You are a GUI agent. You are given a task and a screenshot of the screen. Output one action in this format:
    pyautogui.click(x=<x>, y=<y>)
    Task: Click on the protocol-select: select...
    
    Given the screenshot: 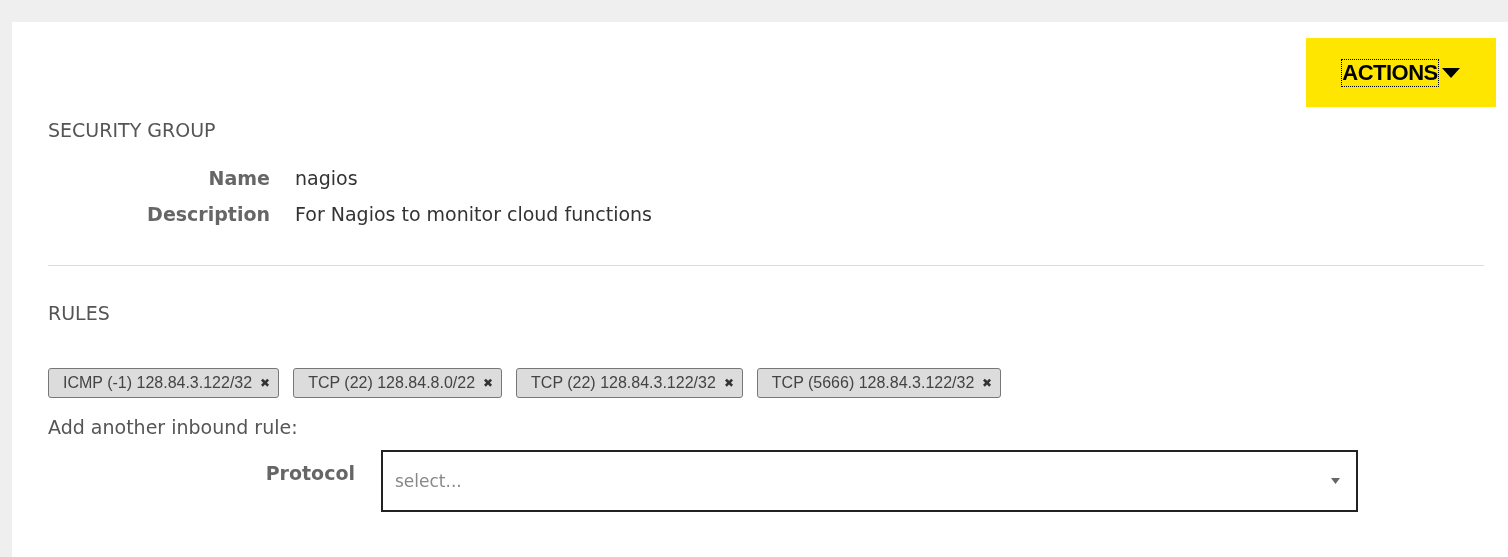 What is the action you would take?
    pyautogui.click(x=869, y=481)
    